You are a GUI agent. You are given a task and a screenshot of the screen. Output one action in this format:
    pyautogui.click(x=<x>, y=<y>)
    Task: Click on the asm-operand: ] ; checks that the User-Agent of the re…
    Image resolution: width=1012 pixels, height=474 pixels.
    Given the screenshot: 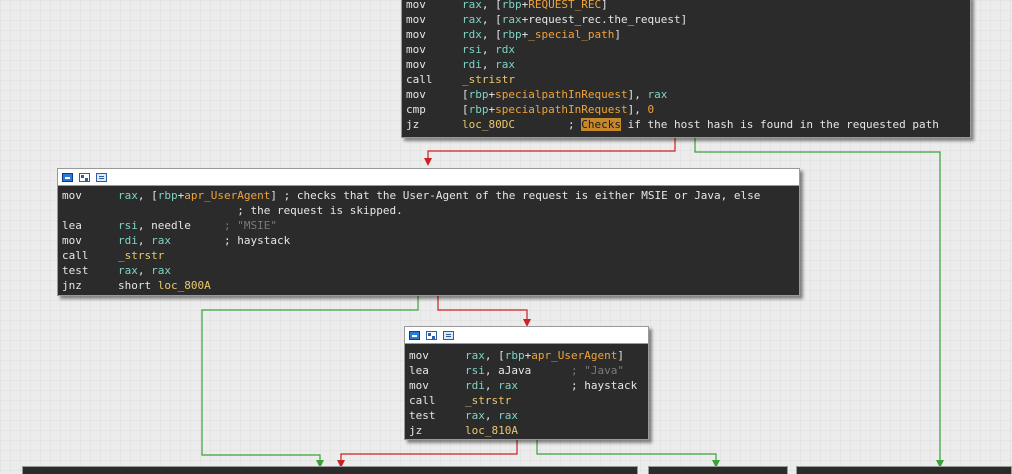 What is the action you would take?
    pyautogui.click(x=515, y=195)
    